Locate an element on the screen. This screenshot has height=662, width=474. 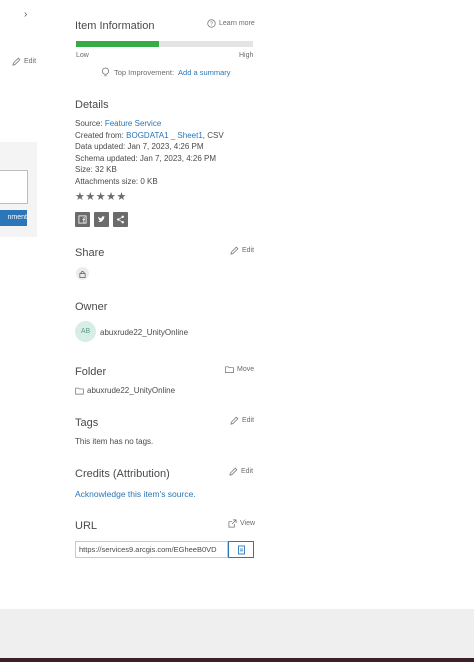
details-title: Details is located at coordinates (92, 105).